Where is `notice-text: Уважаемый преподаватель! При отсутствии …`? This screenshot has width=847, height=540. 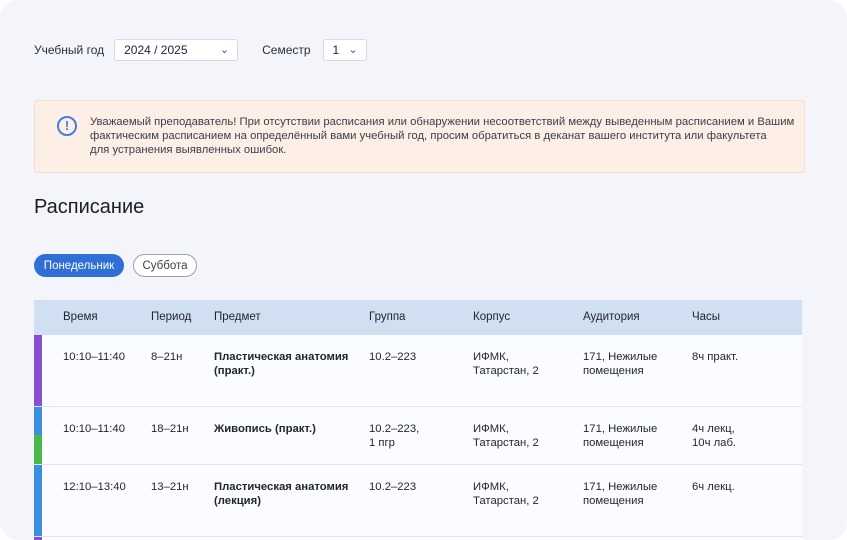
notice-text: Уважаемый преподаватель! При отсутствии … is located at coordinates (442, 136).